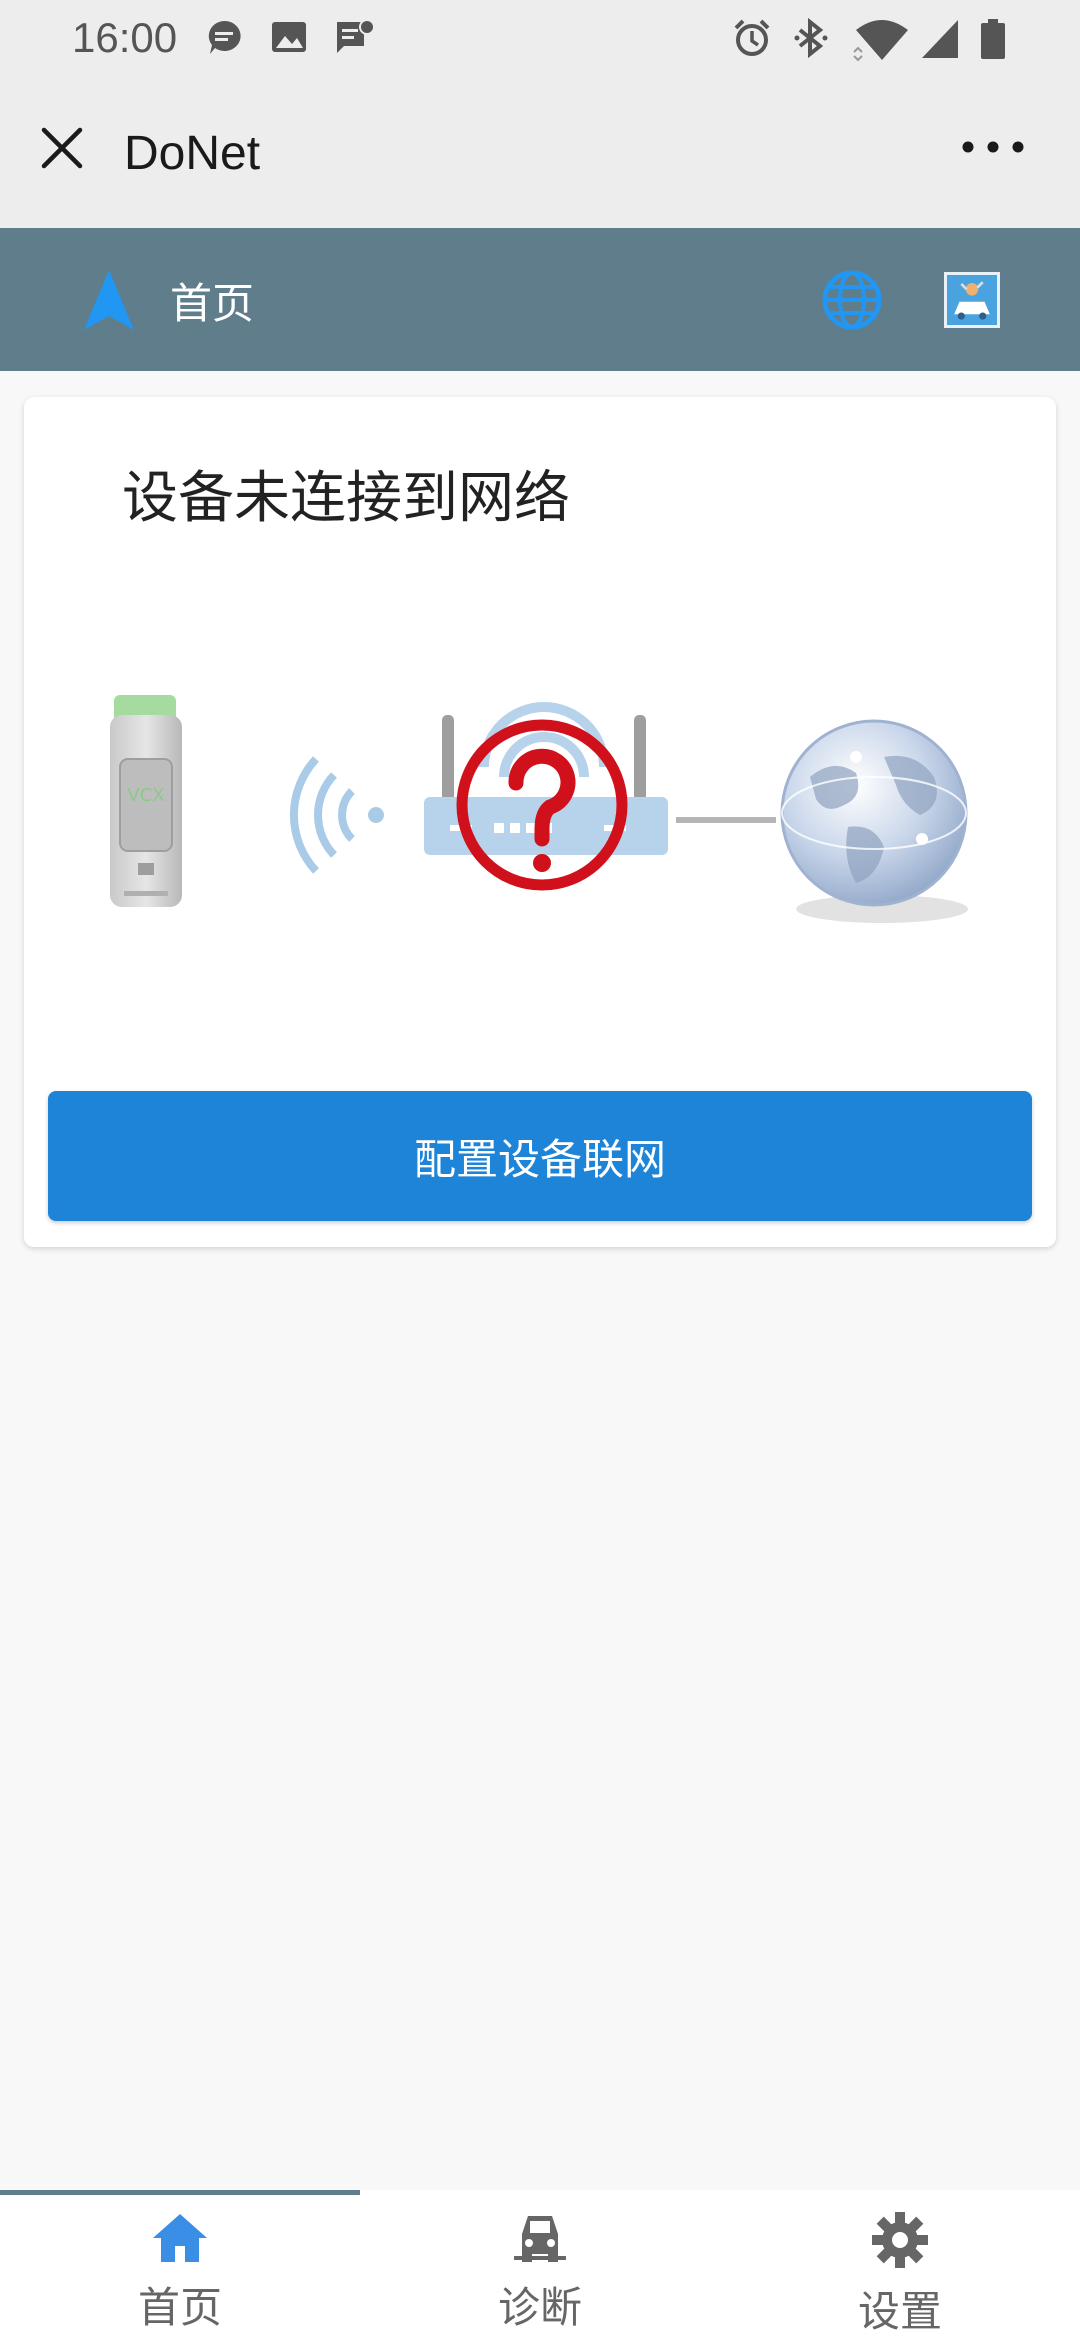 This screenshot has height=2340, width=1080. I want to click on page-title: 首页, so click(212, 303).